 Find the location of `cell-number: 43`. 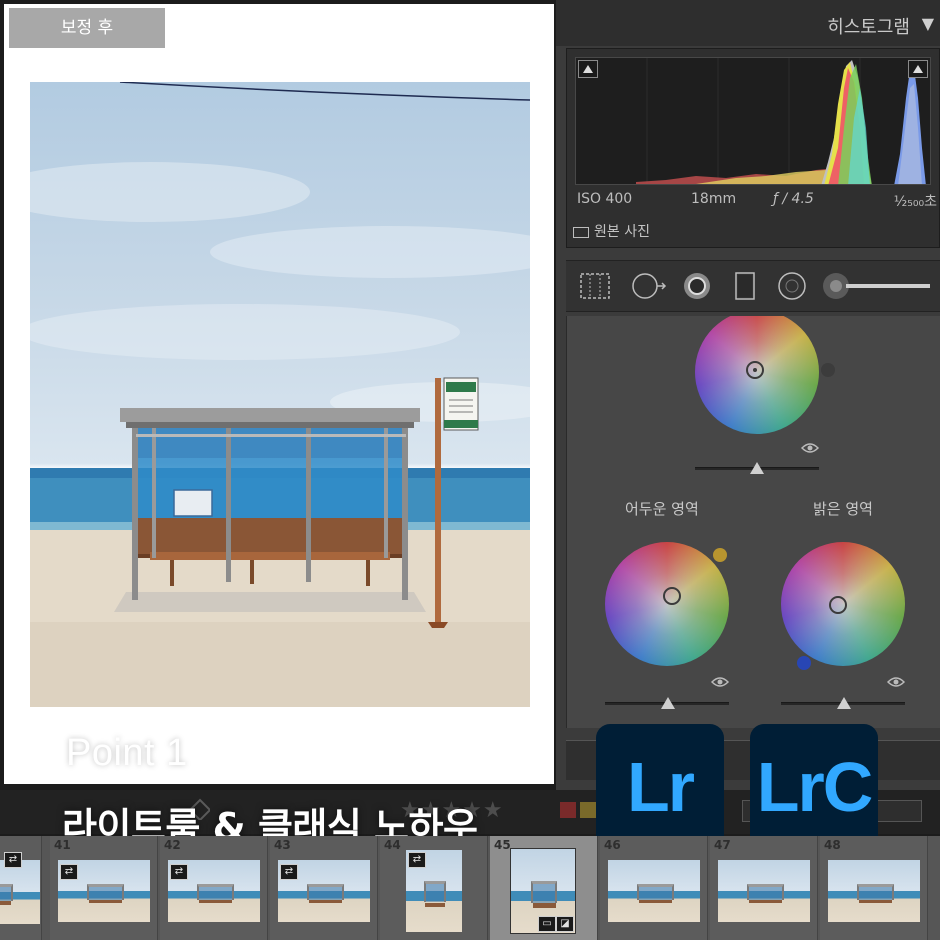

cell-number: 43 is located at coordinates (282, 845).